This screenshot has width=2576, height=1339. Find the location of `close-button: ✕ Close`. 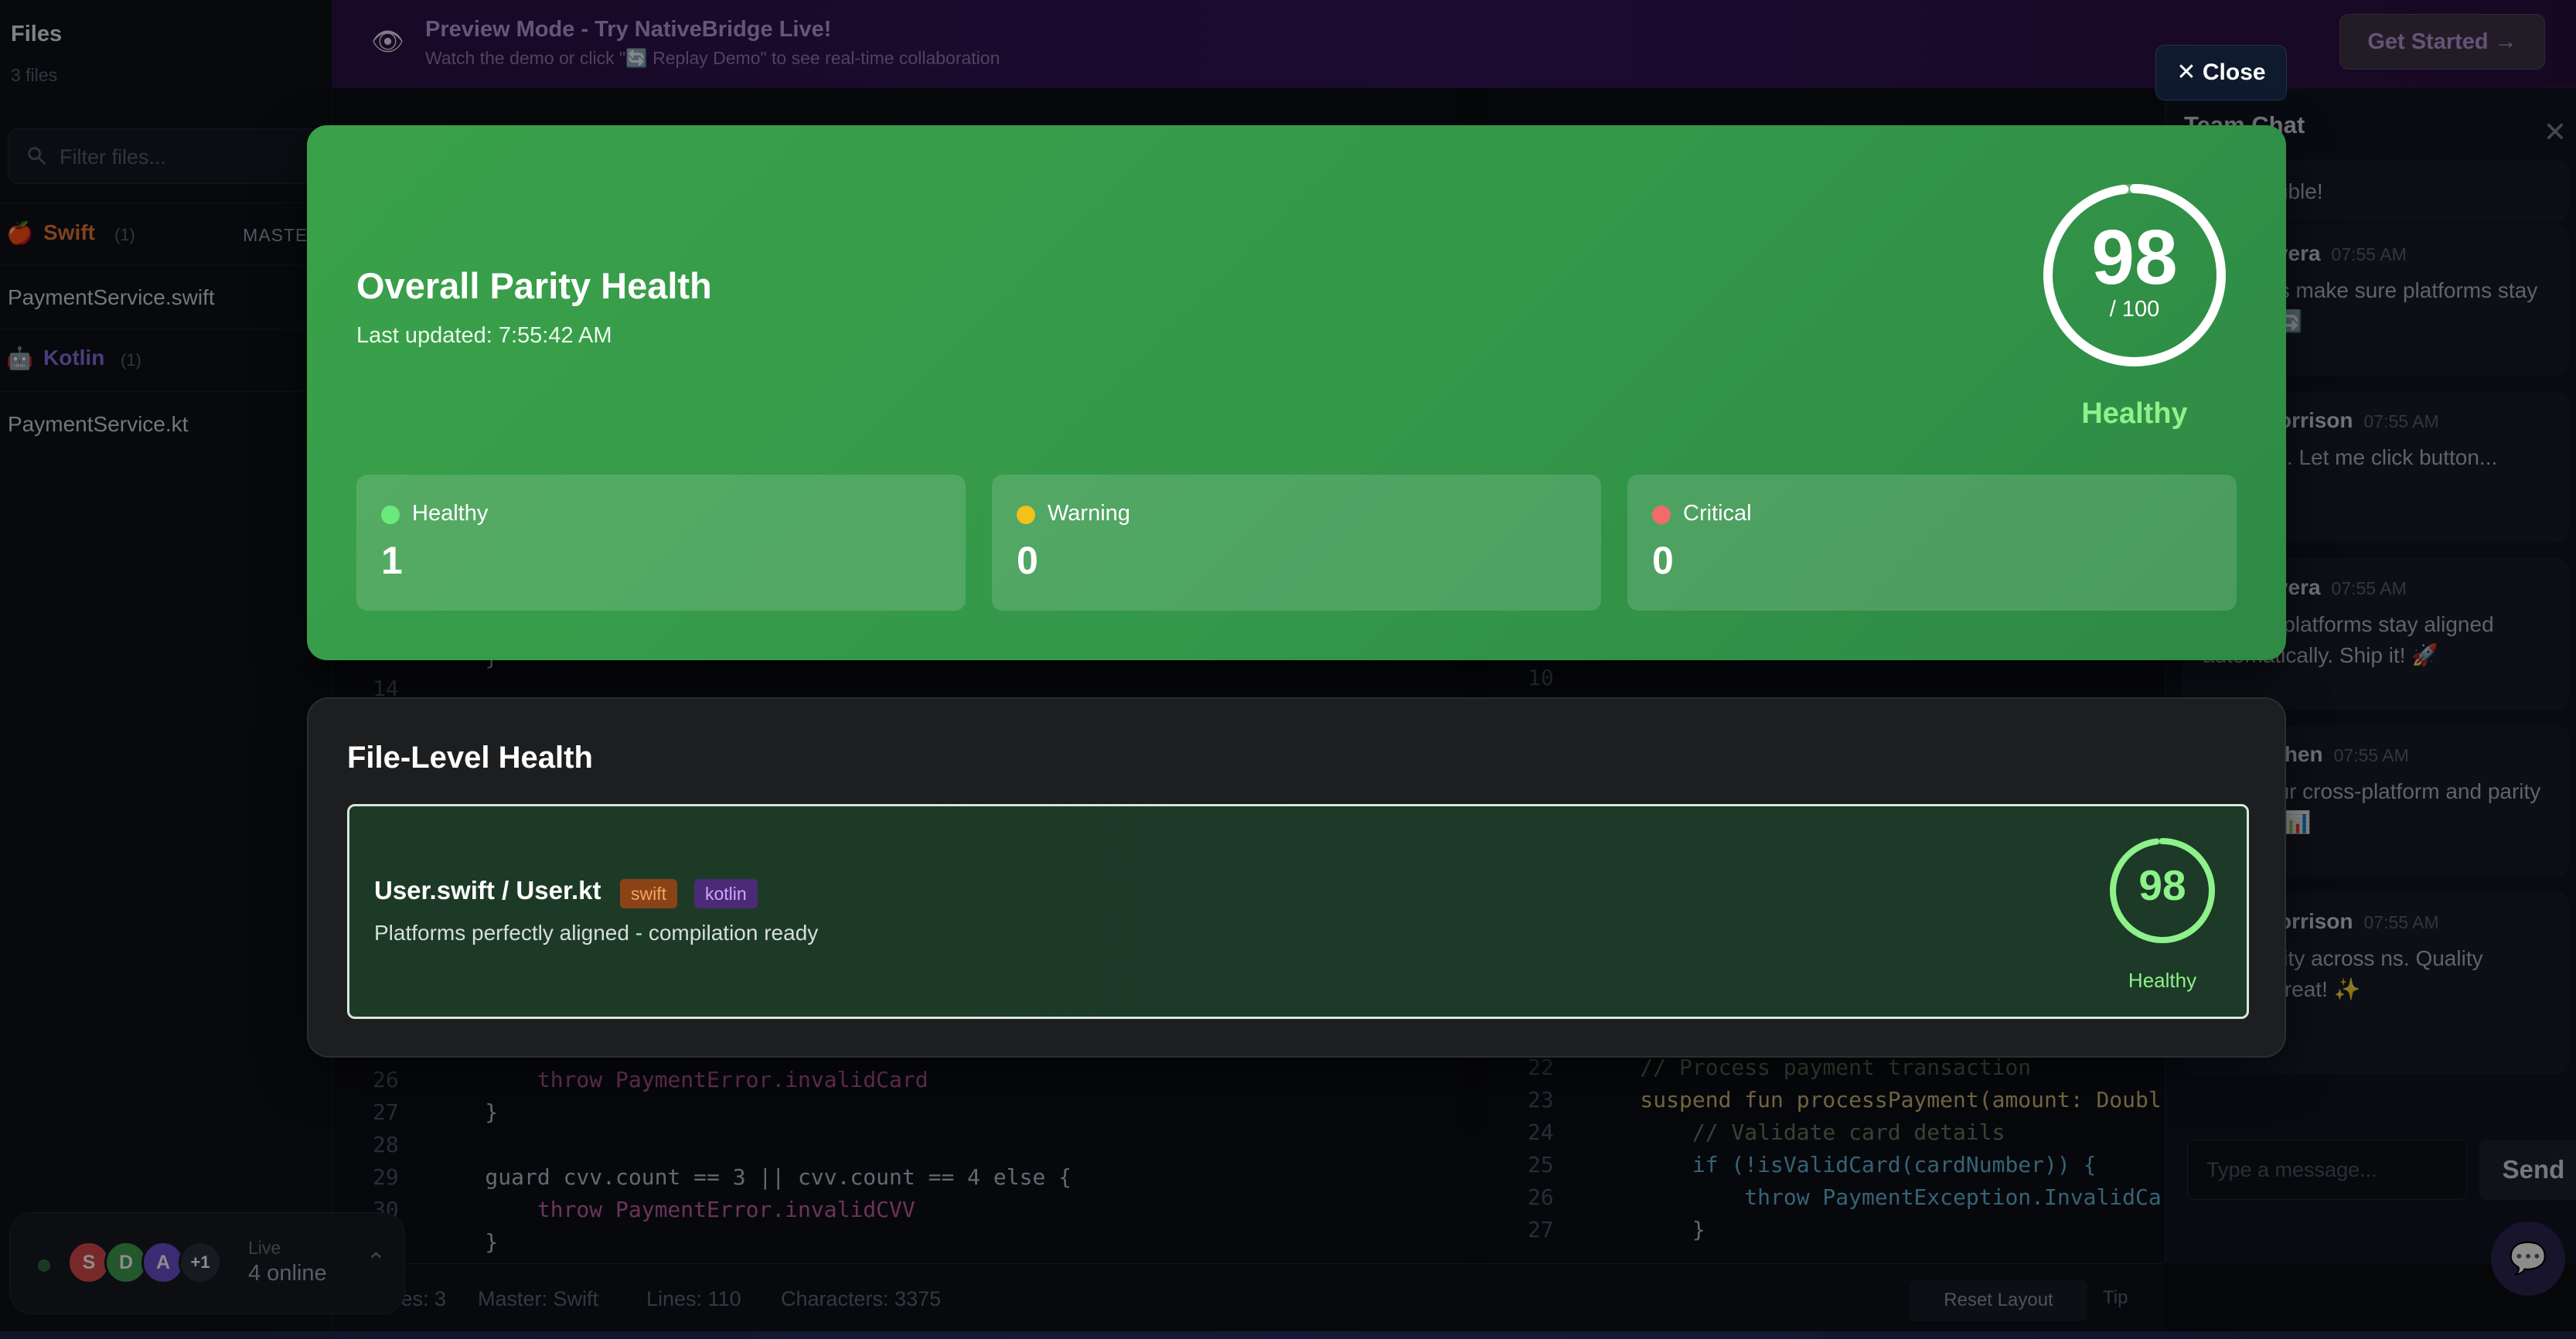

close-button: ✕ Close is located at coordinates (2221, 73).